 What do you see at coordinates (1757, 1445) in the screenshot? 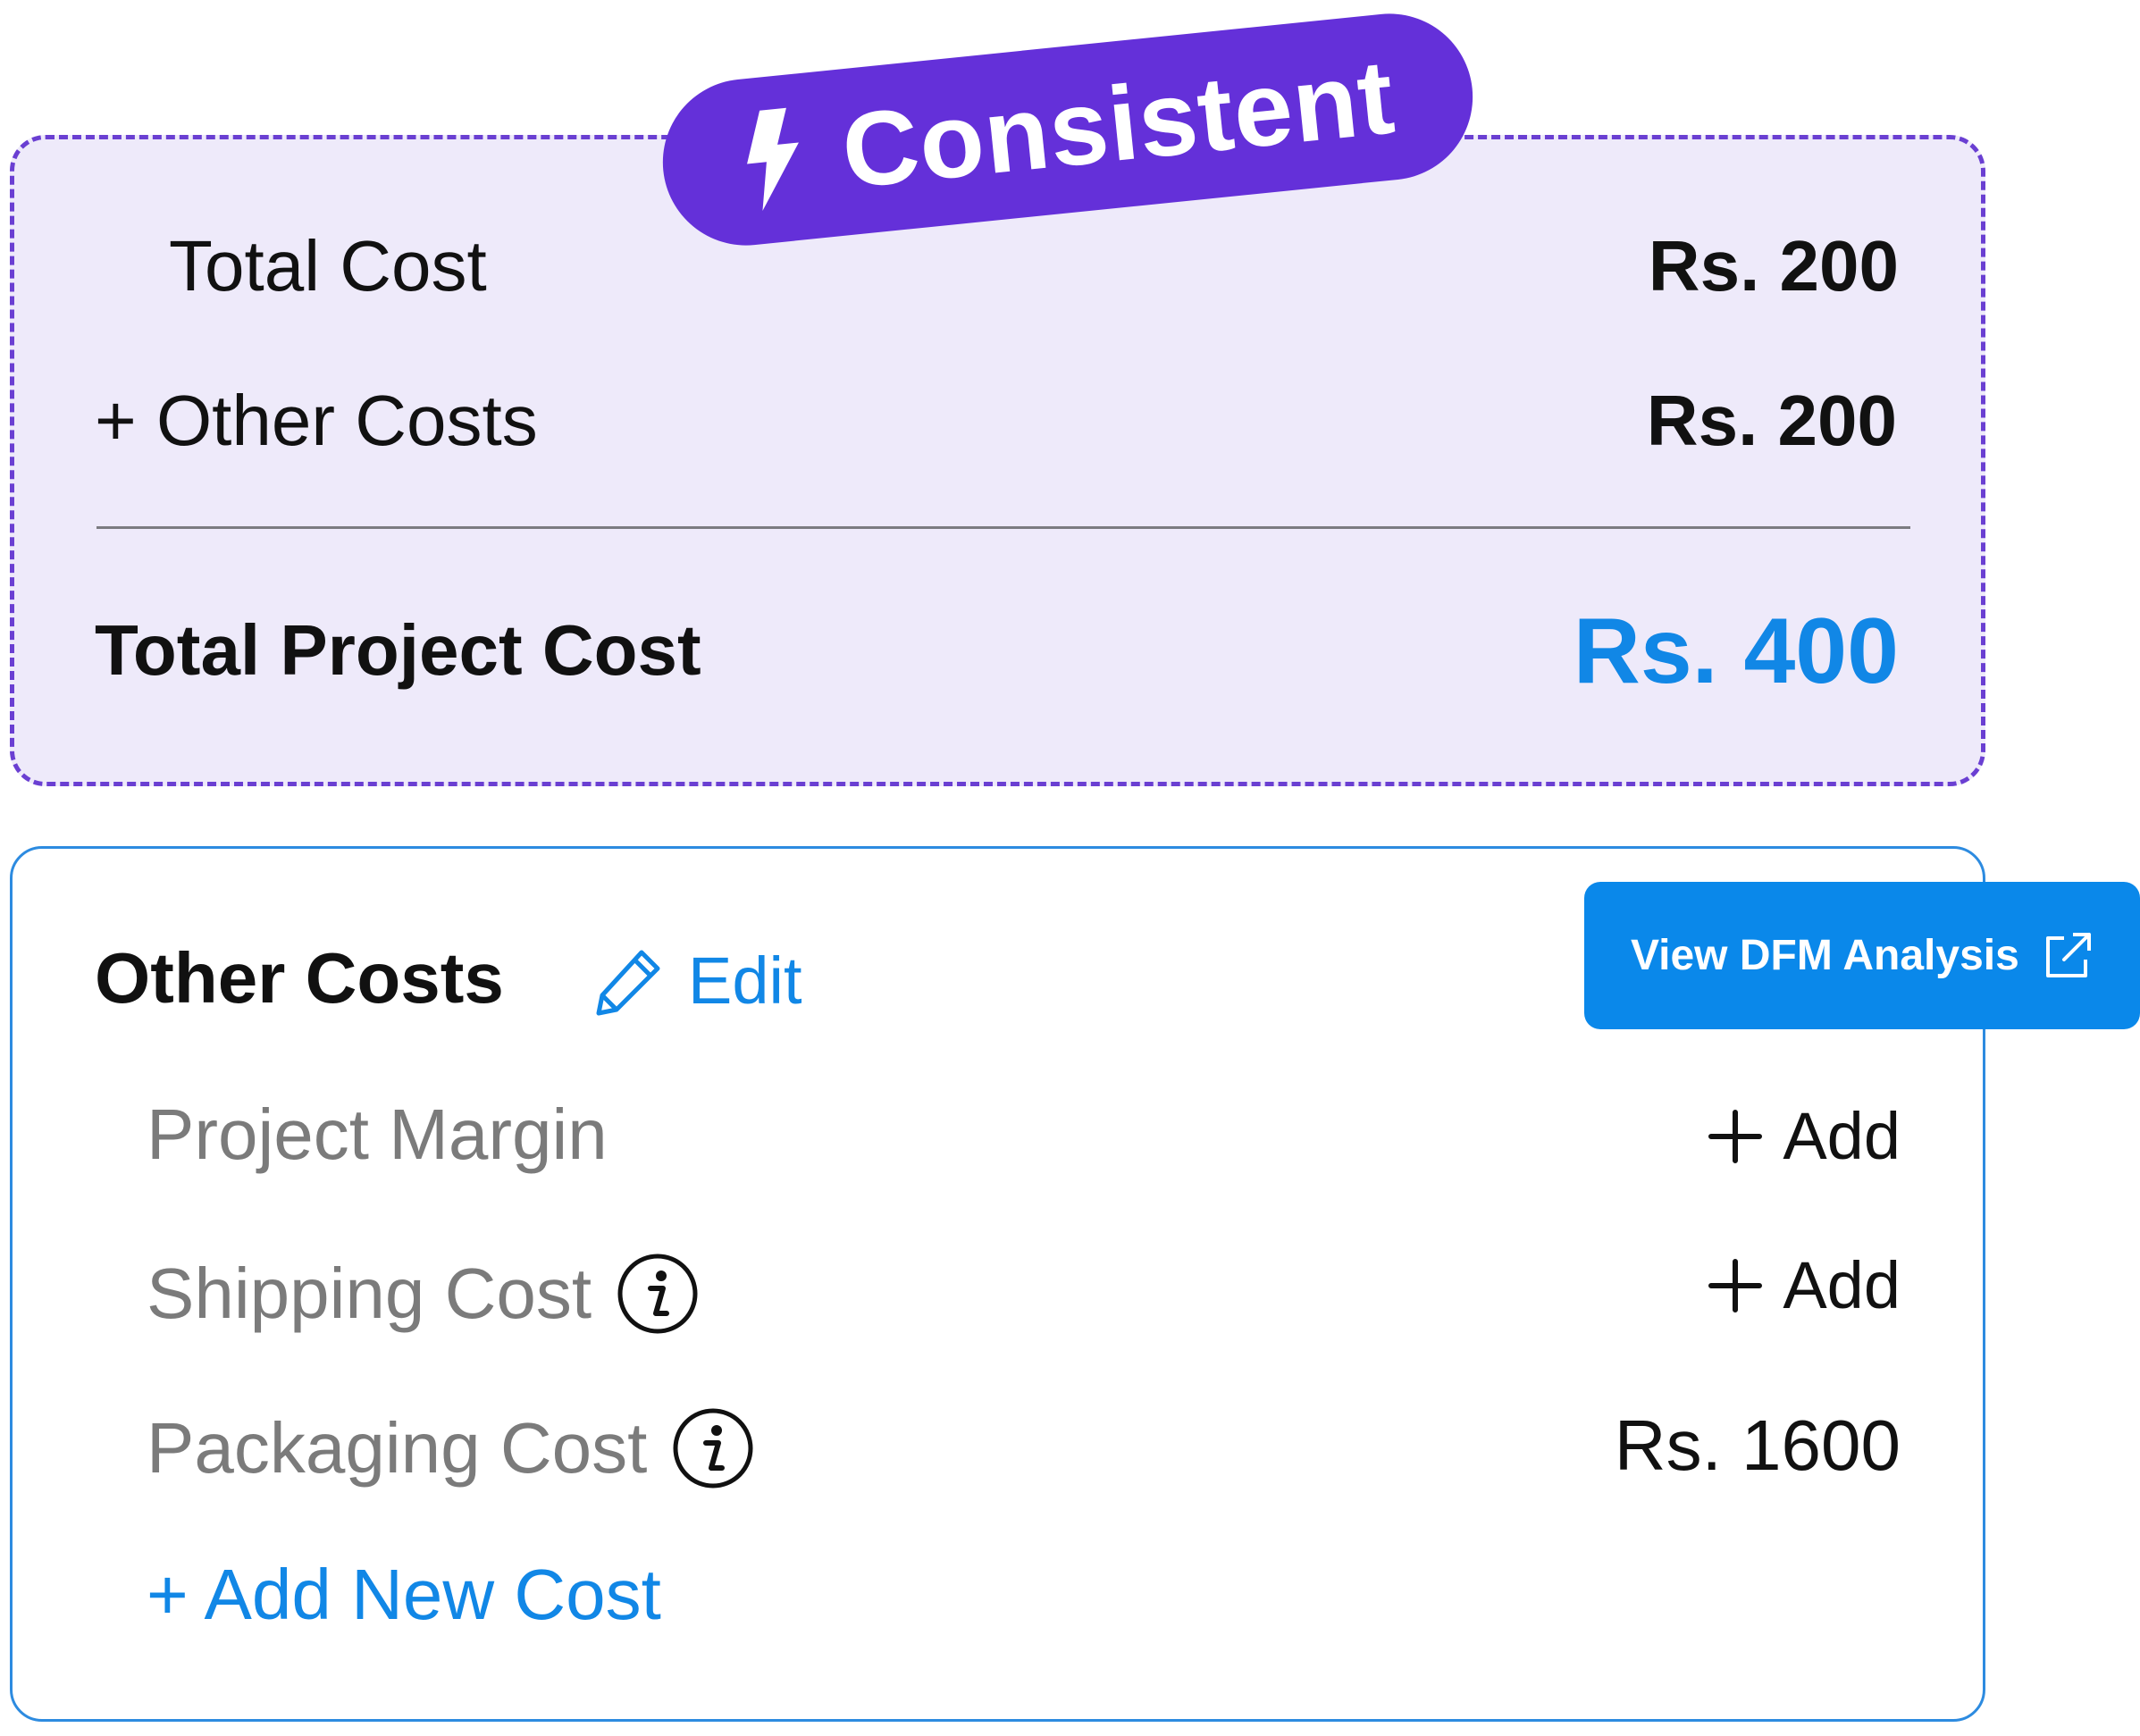
I see `packaging-cost-value: Rs. 1600` at bounding box center [1757, 1445].